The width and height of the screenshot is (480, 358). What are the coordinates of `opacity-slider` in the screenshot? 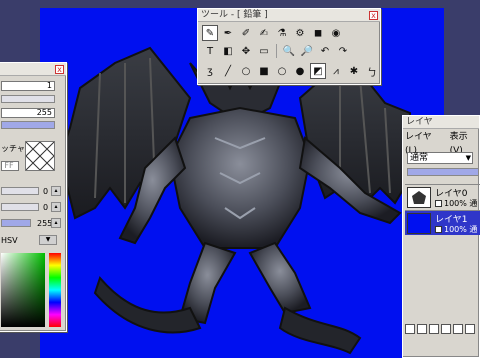 It's located at (28, 125).